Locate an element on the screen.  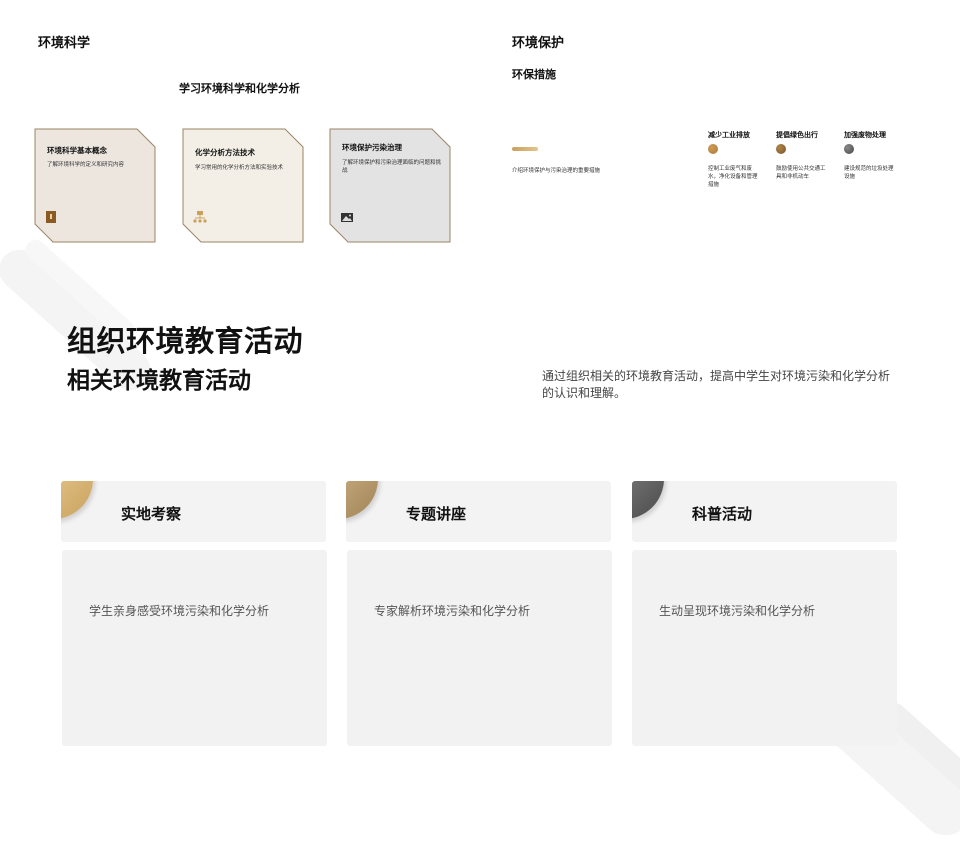
hierarchy-icon is located at coordinates (200, 217).